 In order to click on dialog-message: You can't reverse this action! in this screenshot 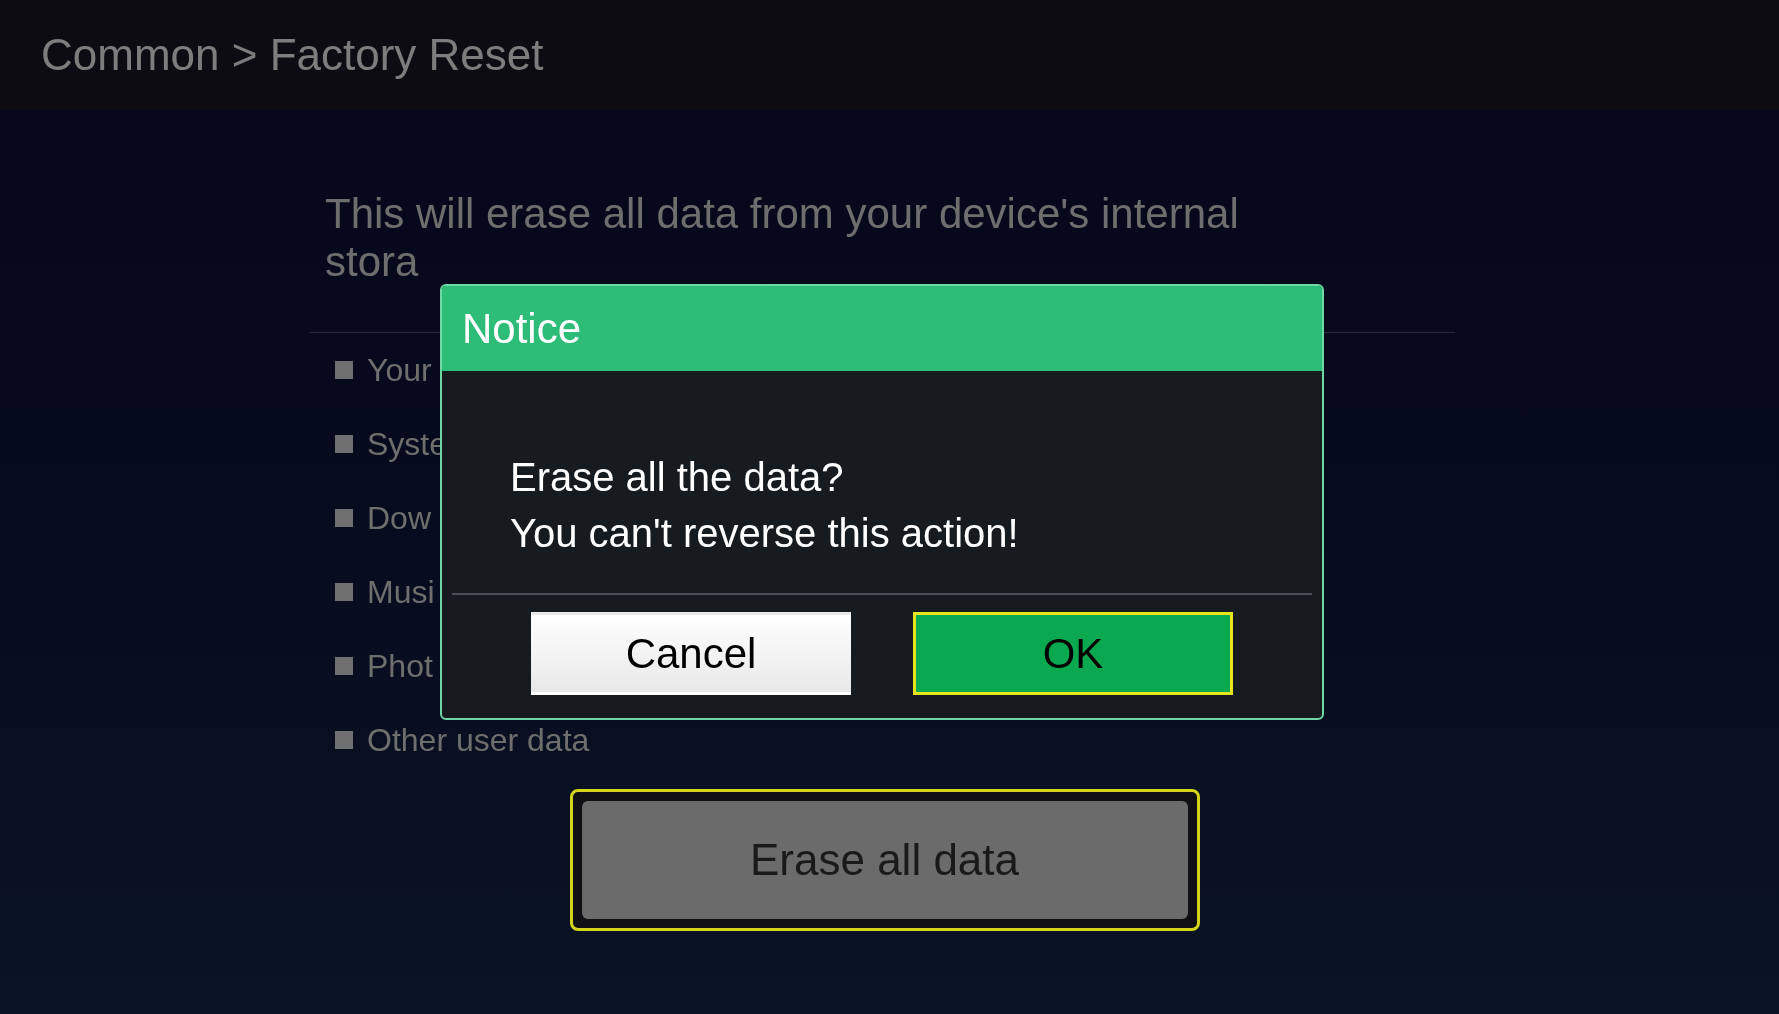, I will do `click(765, 533)`.